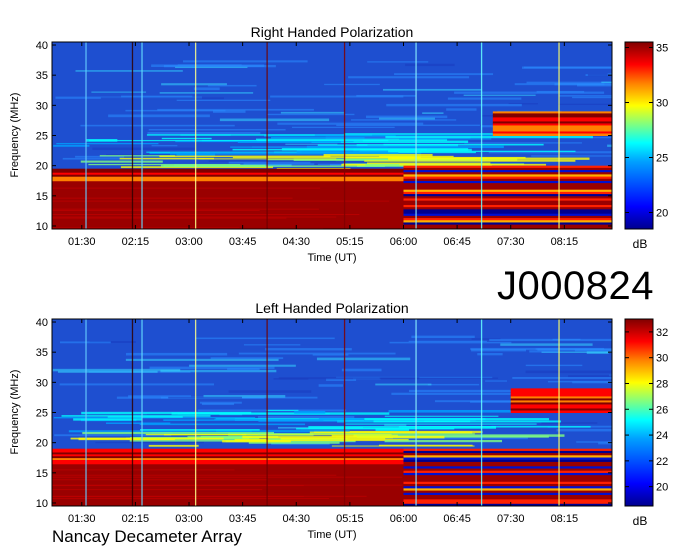  I want to click on colorbar-tick-label: 20, so click(662, 214).